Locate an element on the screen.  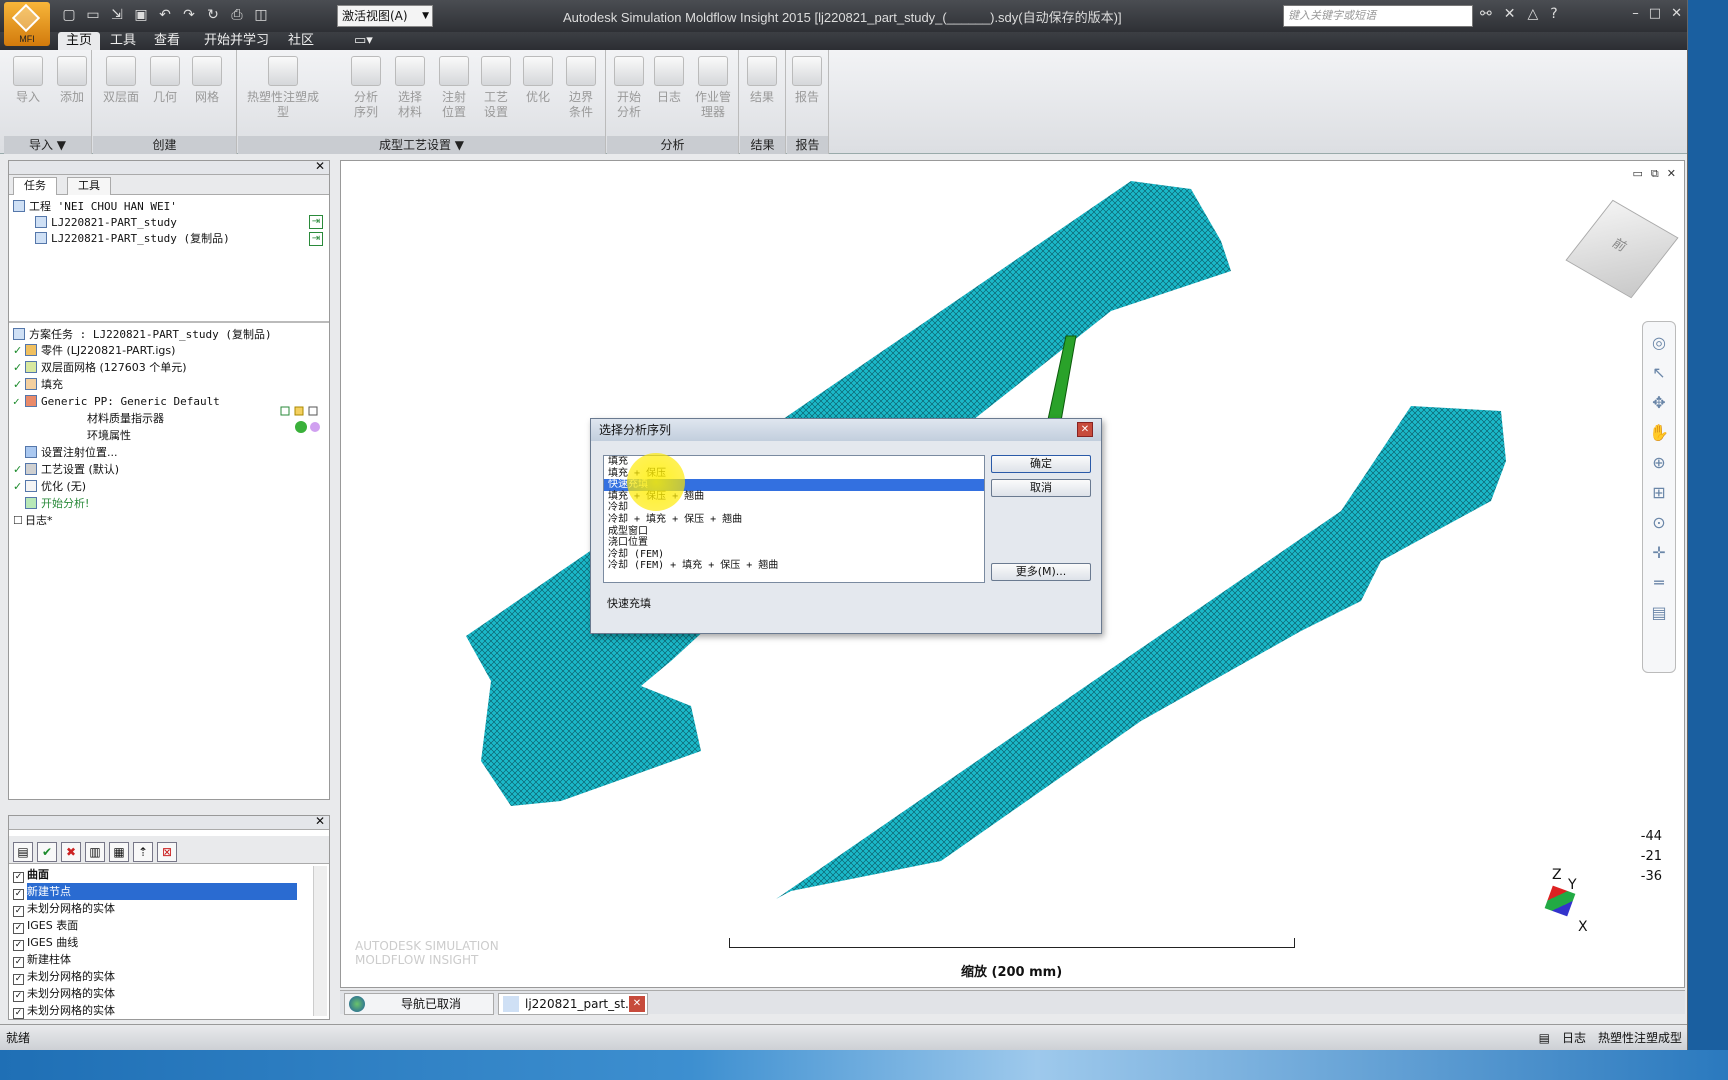
list-item: ✓ 新建柱体 is located at coordinates (165, 959).